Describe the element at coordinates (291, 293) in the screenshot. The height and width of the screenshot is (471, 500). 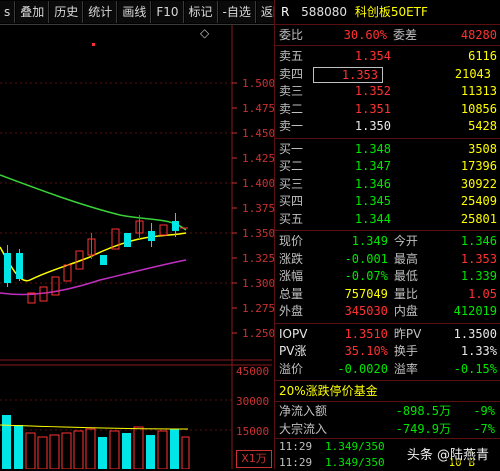
I see `stat-label: 总量` at that location.